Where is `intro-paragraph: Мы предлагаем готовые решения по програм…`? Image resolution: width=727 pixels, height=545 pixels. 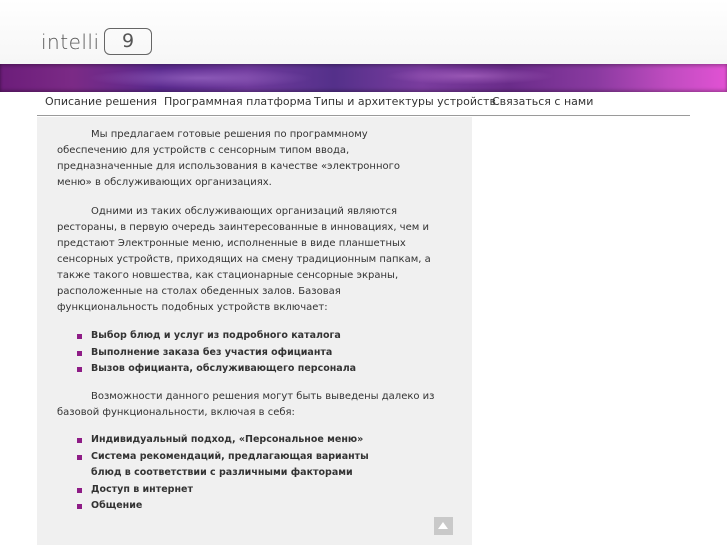
intro-paragraph: Мы предлагаем готовые решения по програм… is located at coordinates (228, 158).